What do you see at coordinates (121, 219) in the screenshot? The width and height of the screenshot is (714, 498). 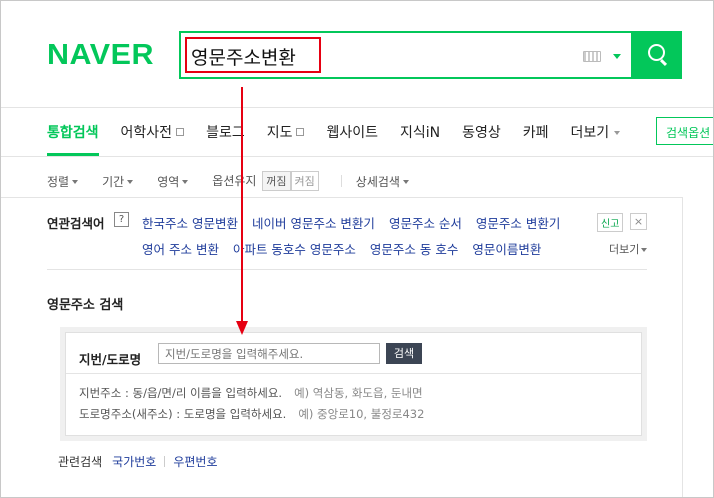 I see `help-icon: ?` at bounding box center [121, 219].